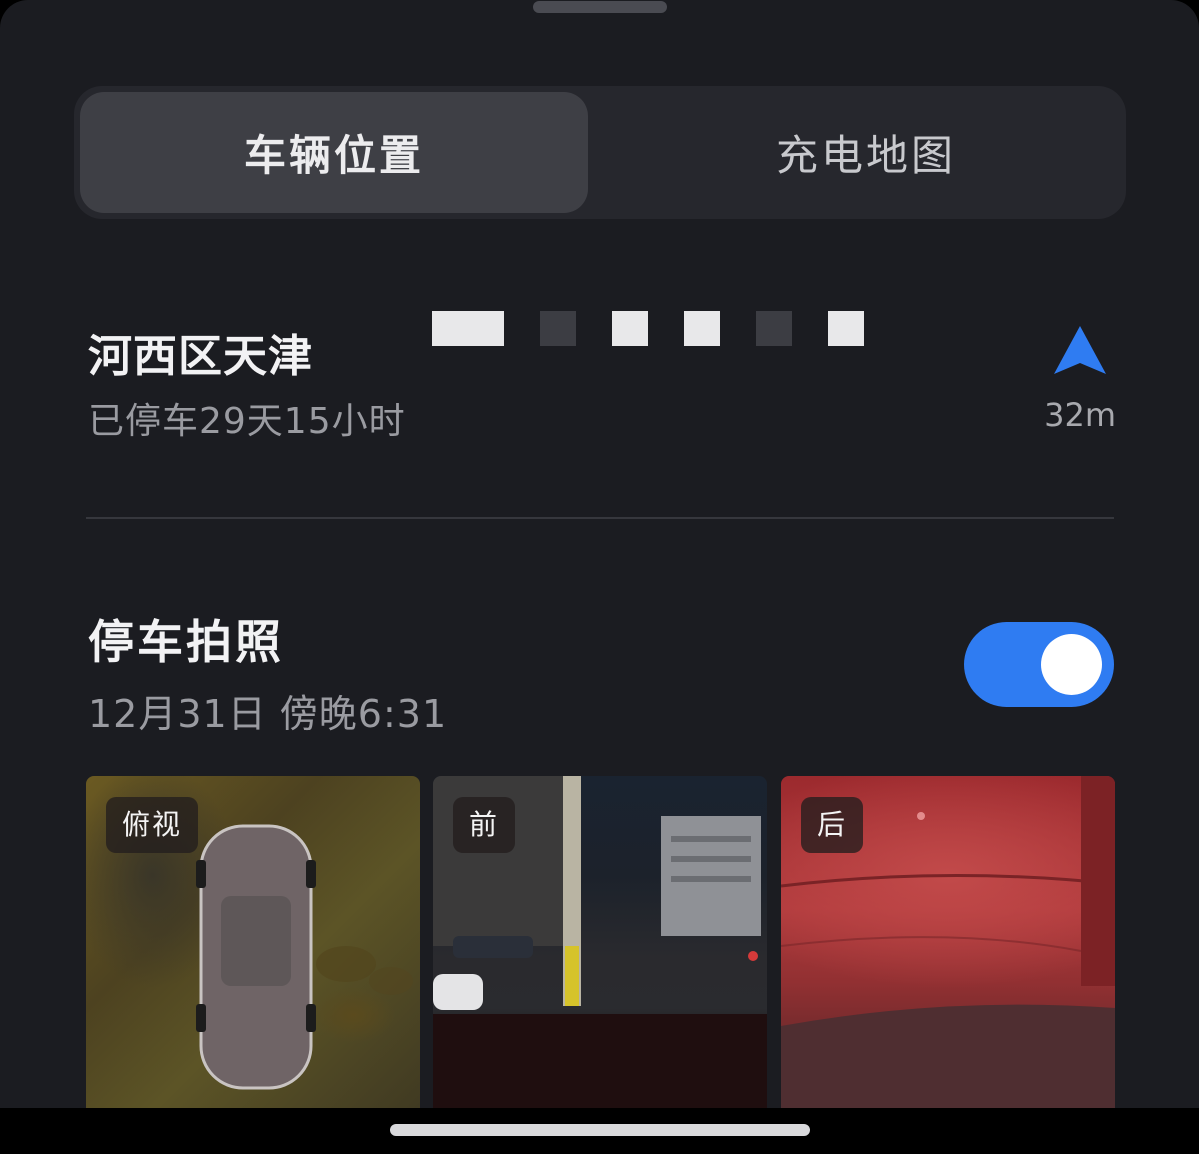 The height and width of the screenshot is (1154, 1199). What do you see at coordinates (334, 152) in the screenshot?
I see `tab-vehicle-location: 车辆位置` at bounding box center [334, 152].